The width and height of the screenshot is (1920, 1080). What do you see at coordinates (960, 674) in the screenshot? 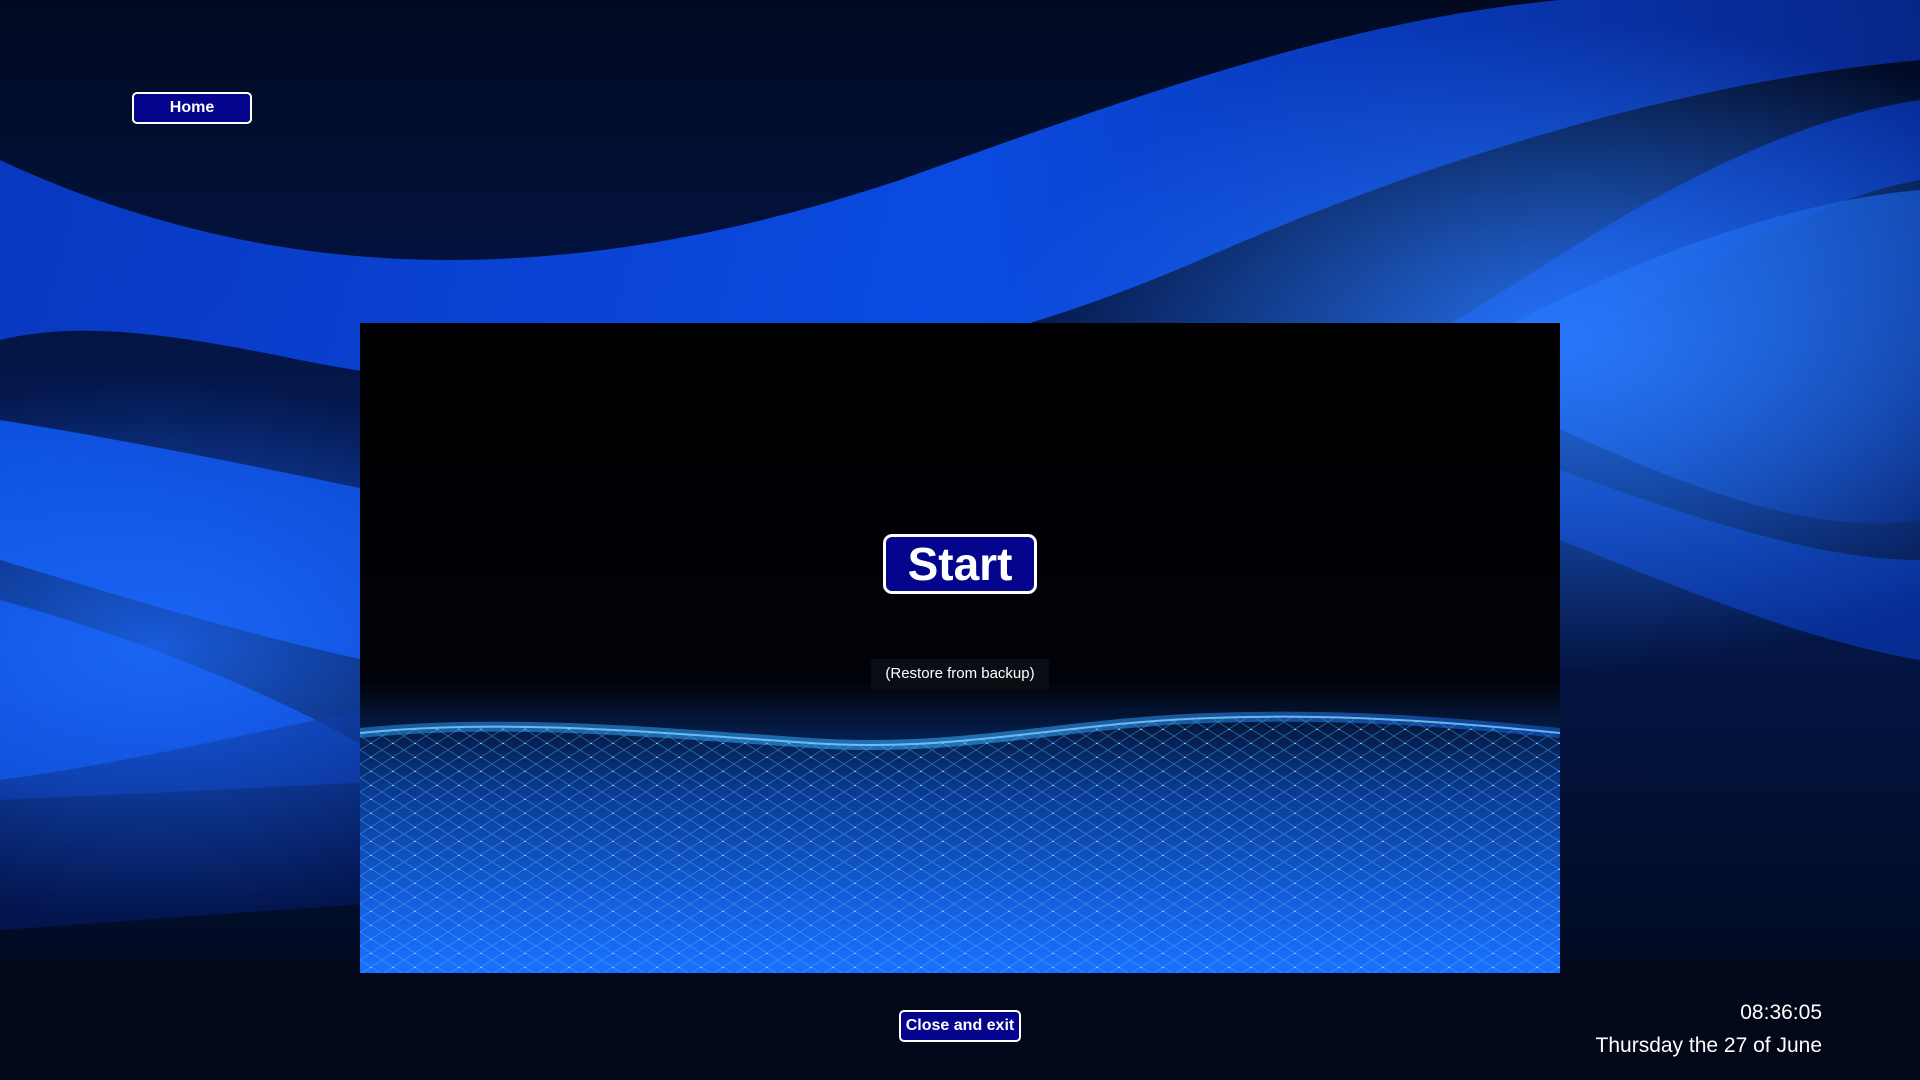
I see `restore-from-backup-link: (Restore from backup)` at bounding box center [960, 674].